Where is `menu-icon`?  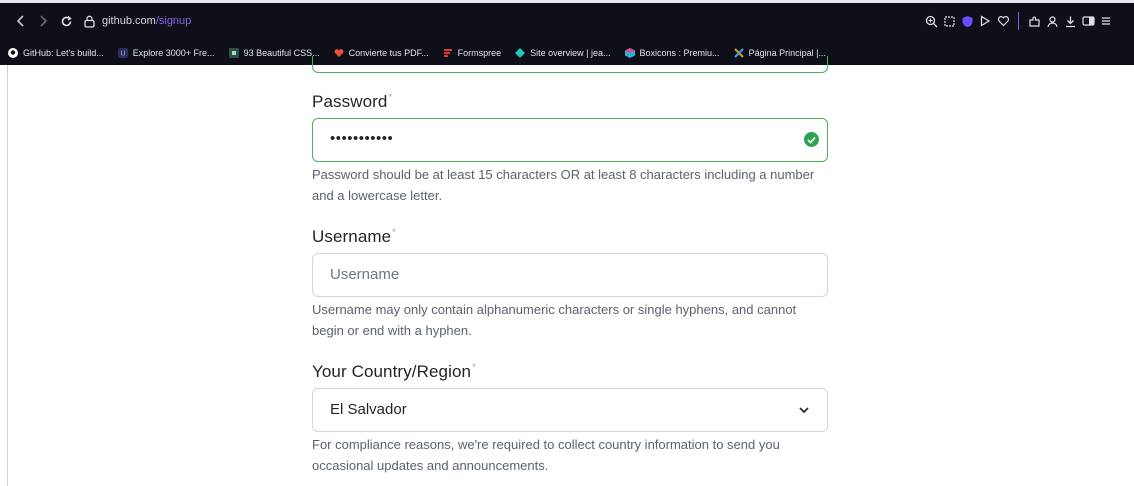
menu-icon is located at coordinates (1106, 21).